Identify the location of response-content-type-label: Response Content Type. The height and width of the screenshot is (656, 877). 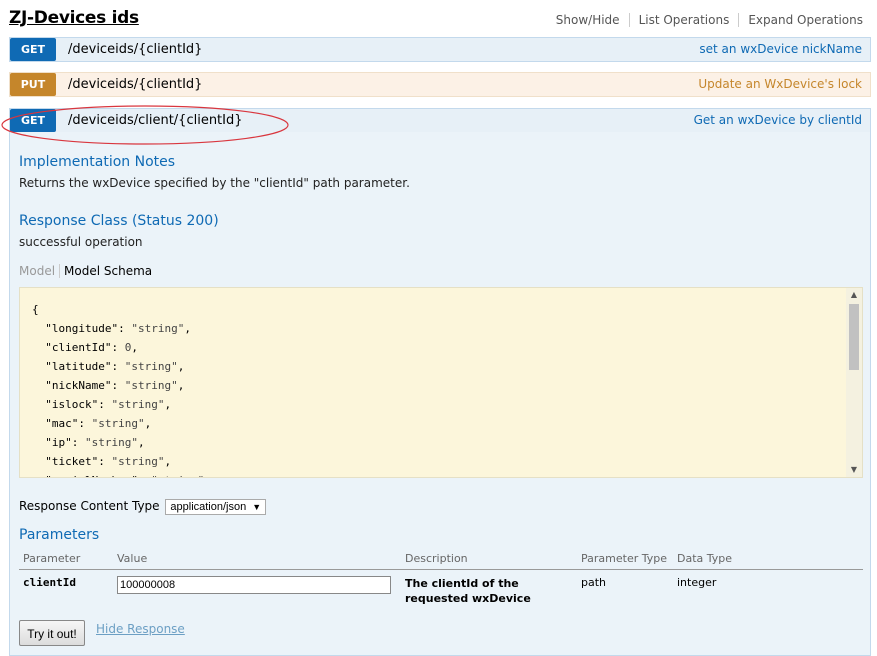
(89, 506).